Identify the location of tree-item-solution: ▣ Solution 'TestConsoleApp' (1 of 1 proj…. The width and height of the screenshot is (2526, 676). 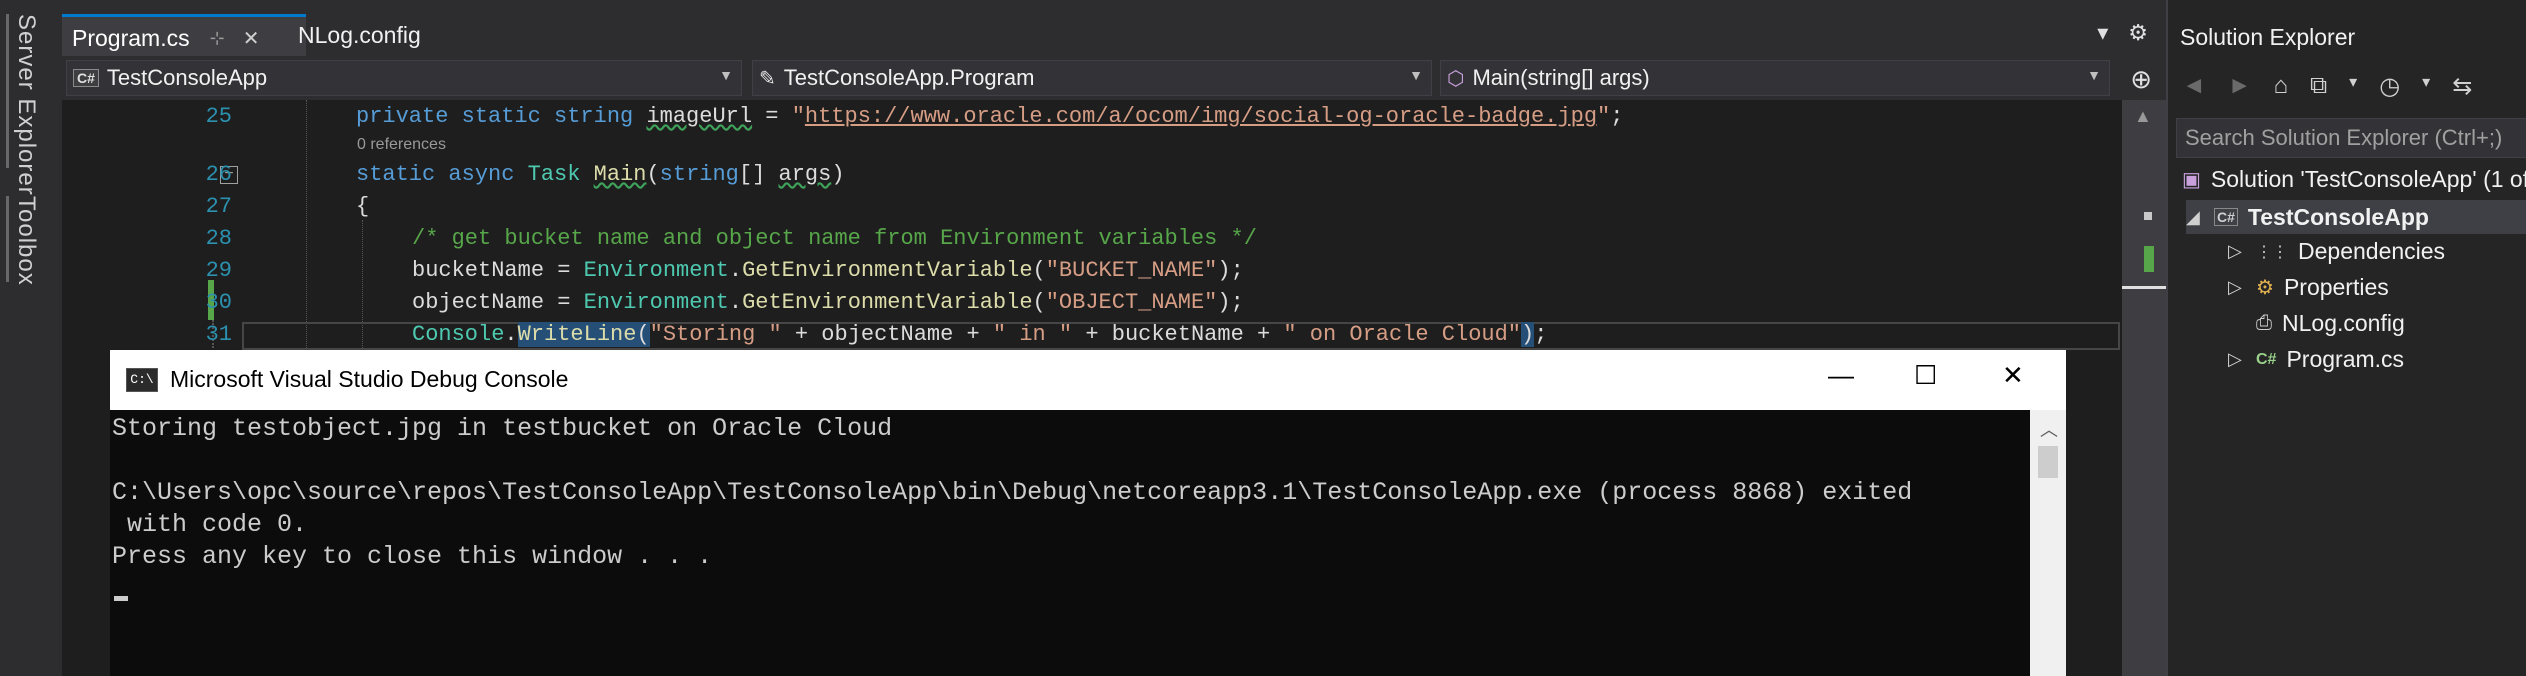
(2354, 179).